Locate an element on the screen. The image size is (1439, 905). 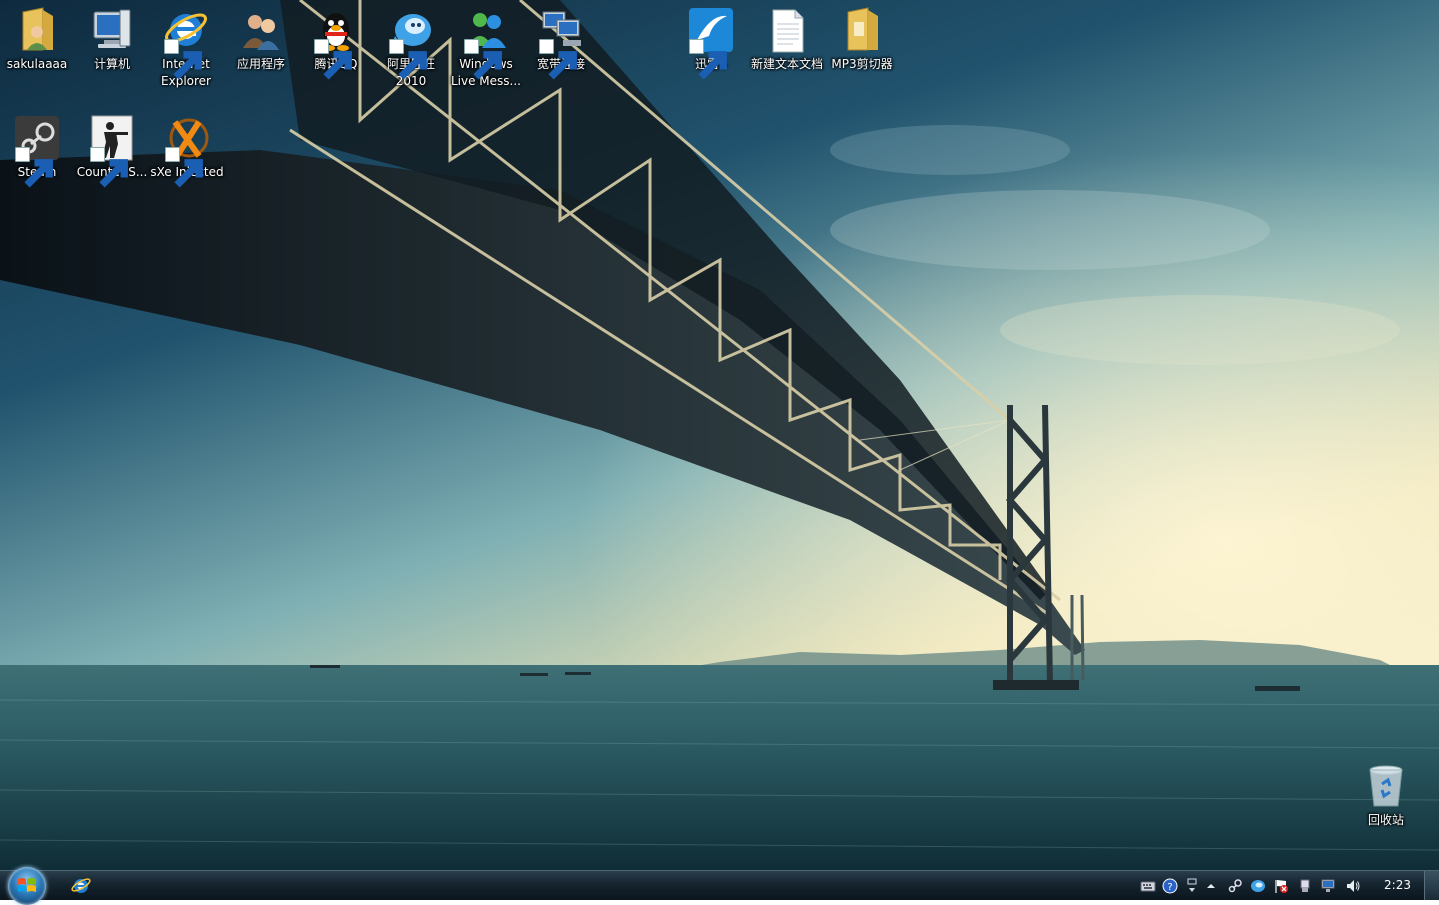
flag-action-center-icon is located at coordinates (1281, 886).